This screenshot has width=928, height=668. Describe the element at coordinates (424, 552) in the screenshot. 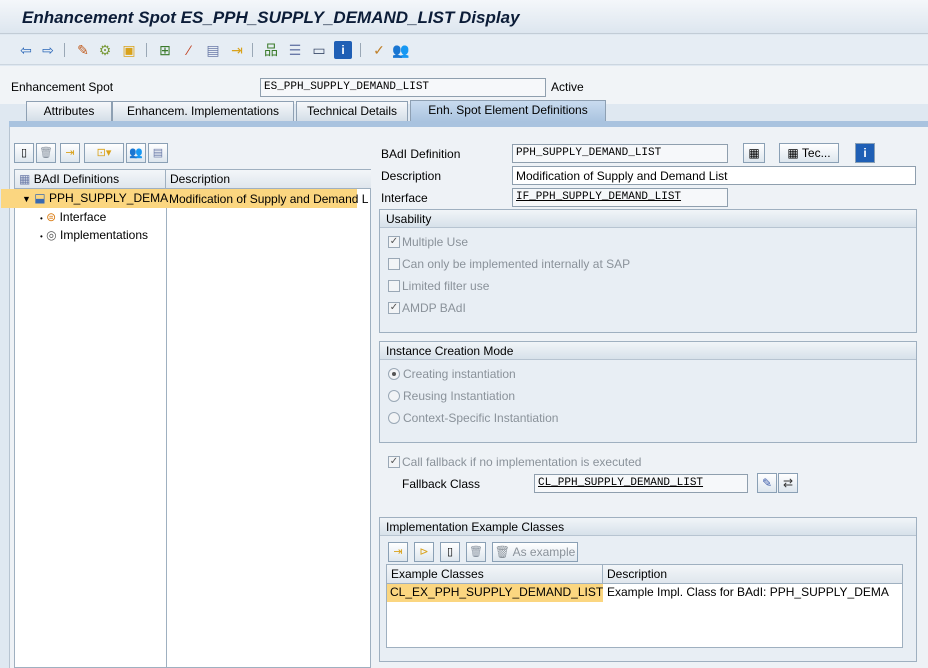

I see `insert-row-icon: ⊳` at that location.